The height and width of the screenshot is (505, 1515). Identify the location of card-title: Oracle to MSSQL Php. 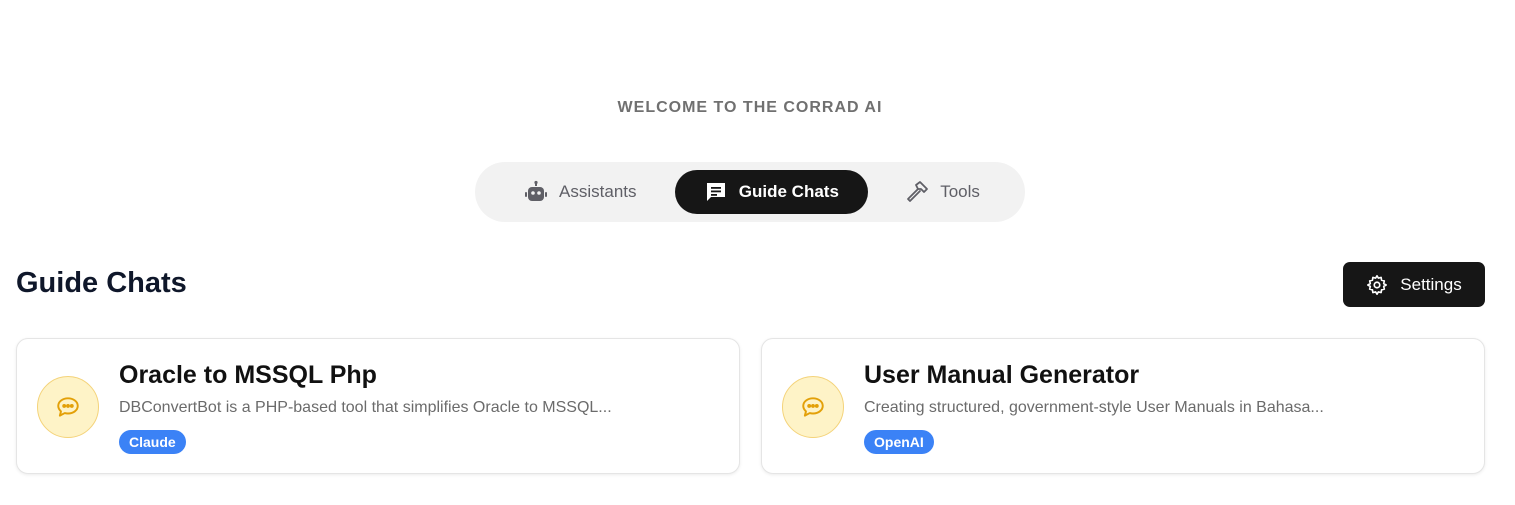
(248, 375).